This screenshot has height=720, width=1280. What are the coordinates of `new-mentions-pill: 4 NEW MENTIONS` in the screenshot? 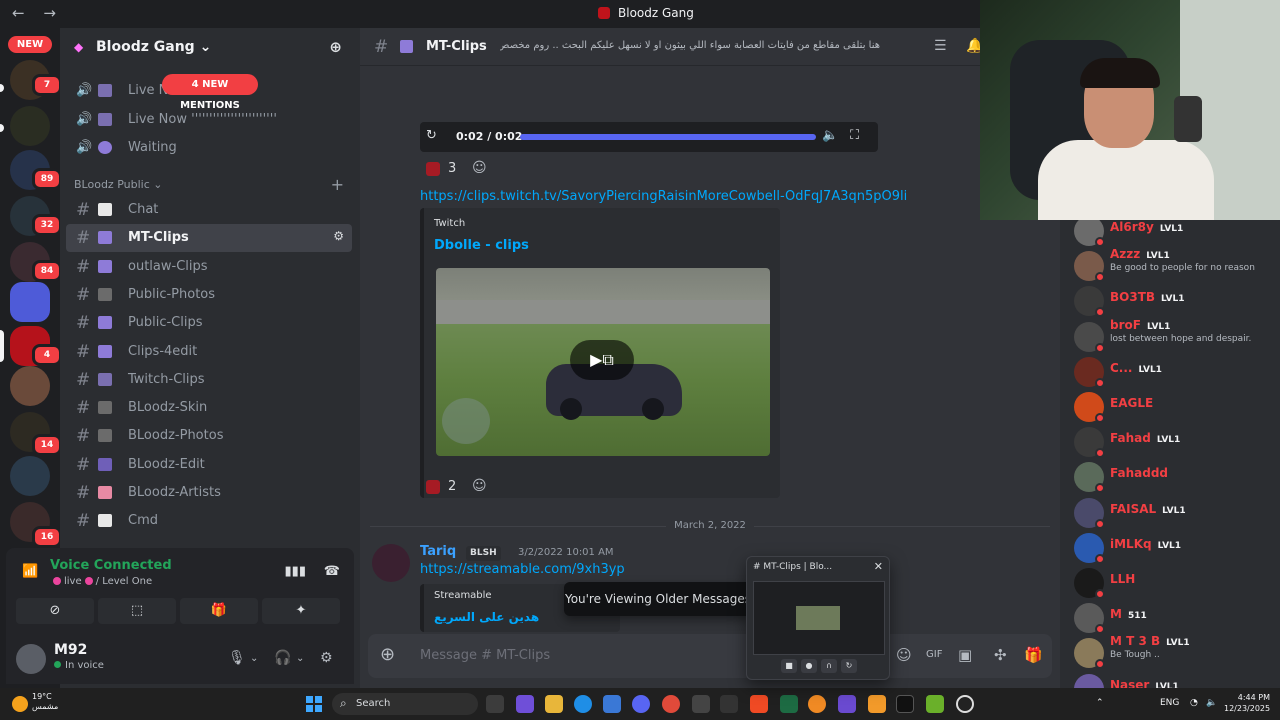 It's located at (210, 92).